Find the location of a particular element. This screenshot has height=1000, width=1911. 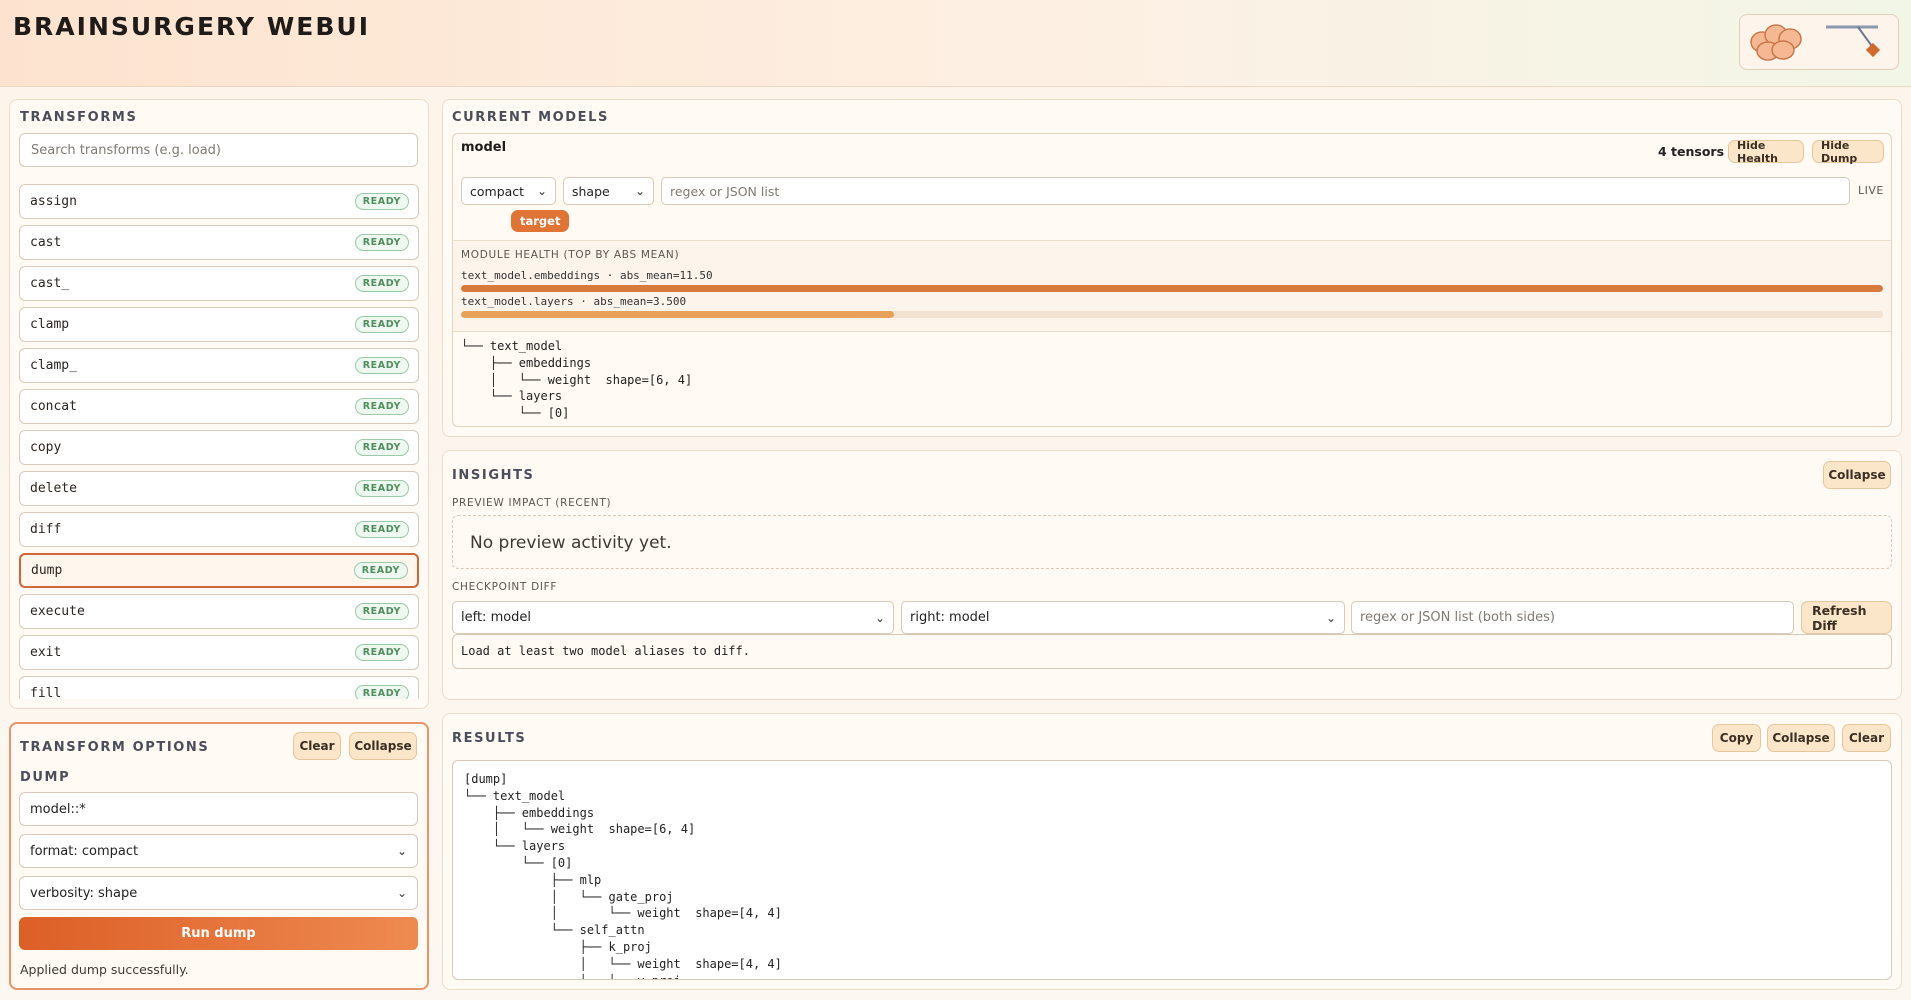

results-collapse-button: Collapse is located at coordinates (1801, 738).